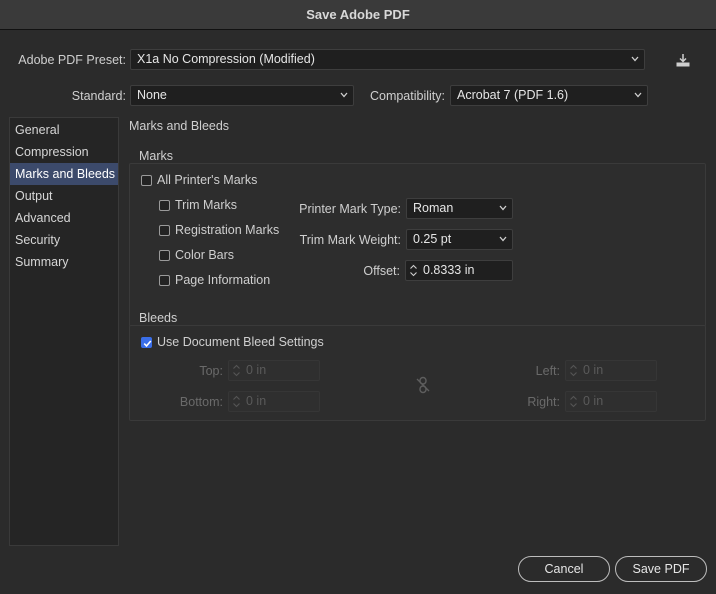 The width and height of the screenshot is (716, 594). I want to click on bleed-right-stepper: 0 in, so click(611, 401).